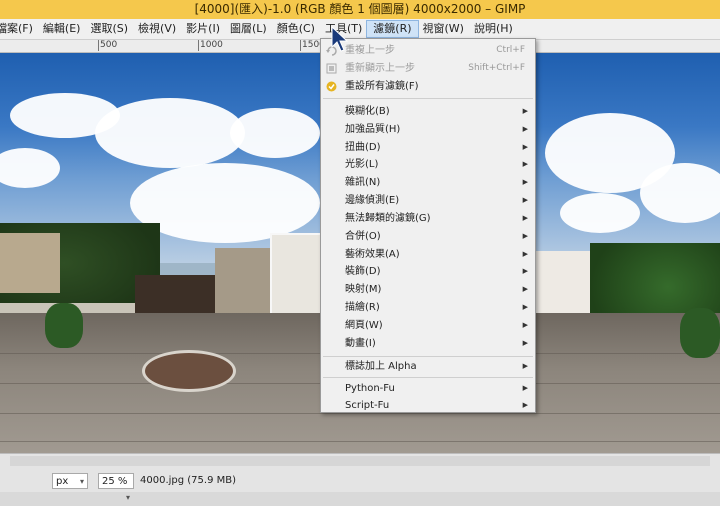 The height and width of the screenshot is (506, 720). I want to click on menu-item-label: 加強品質(H), so click(373, 129).